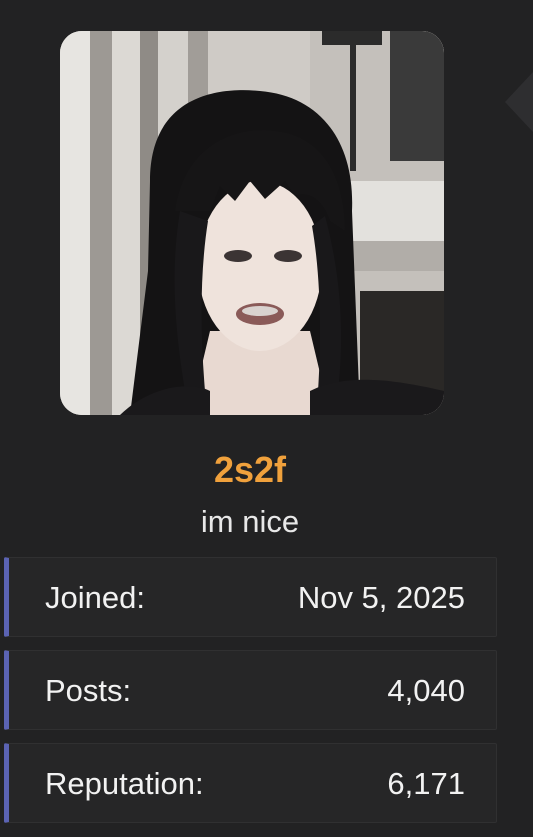 The image size is (533, 837). What do you see at coordinates (250, 690) in the screenshot?
I see `stat-row-posts: Posts: 4,040` at bounding box center [250, 690].